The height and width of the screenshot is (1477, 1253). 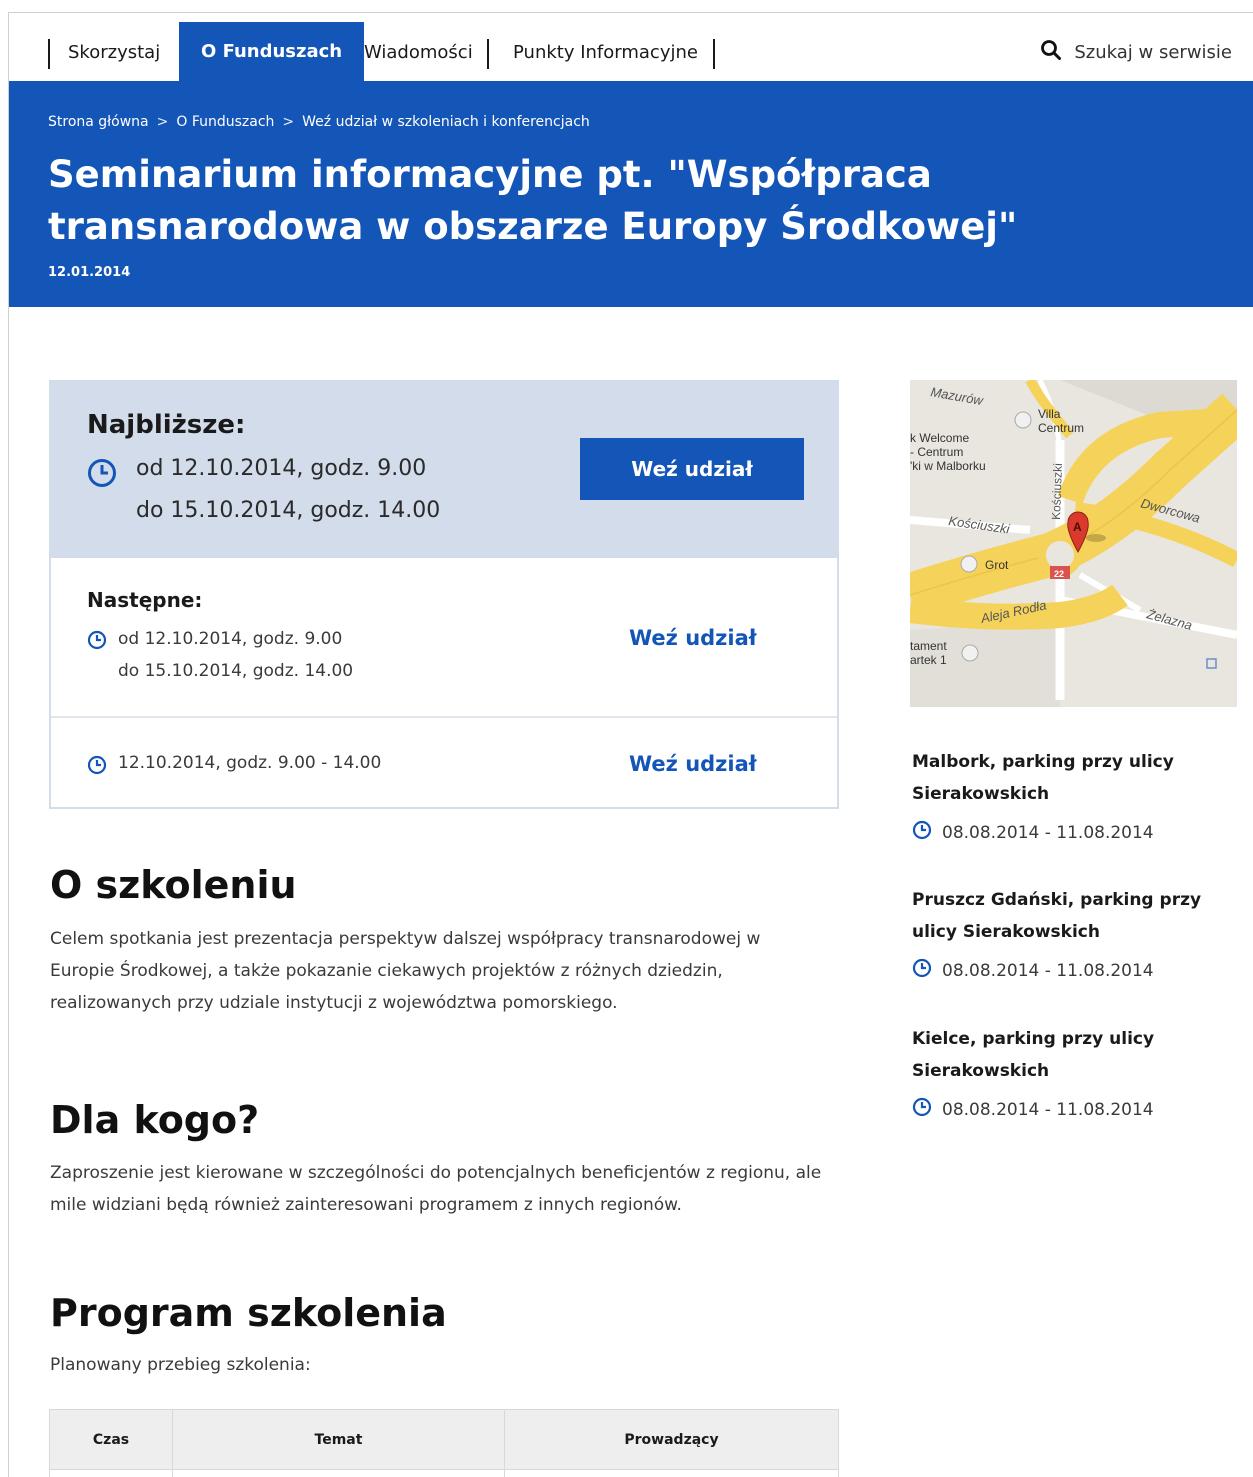 I want to click on search-label: Szukaj w serwisie, so click(x=1153, y=52).